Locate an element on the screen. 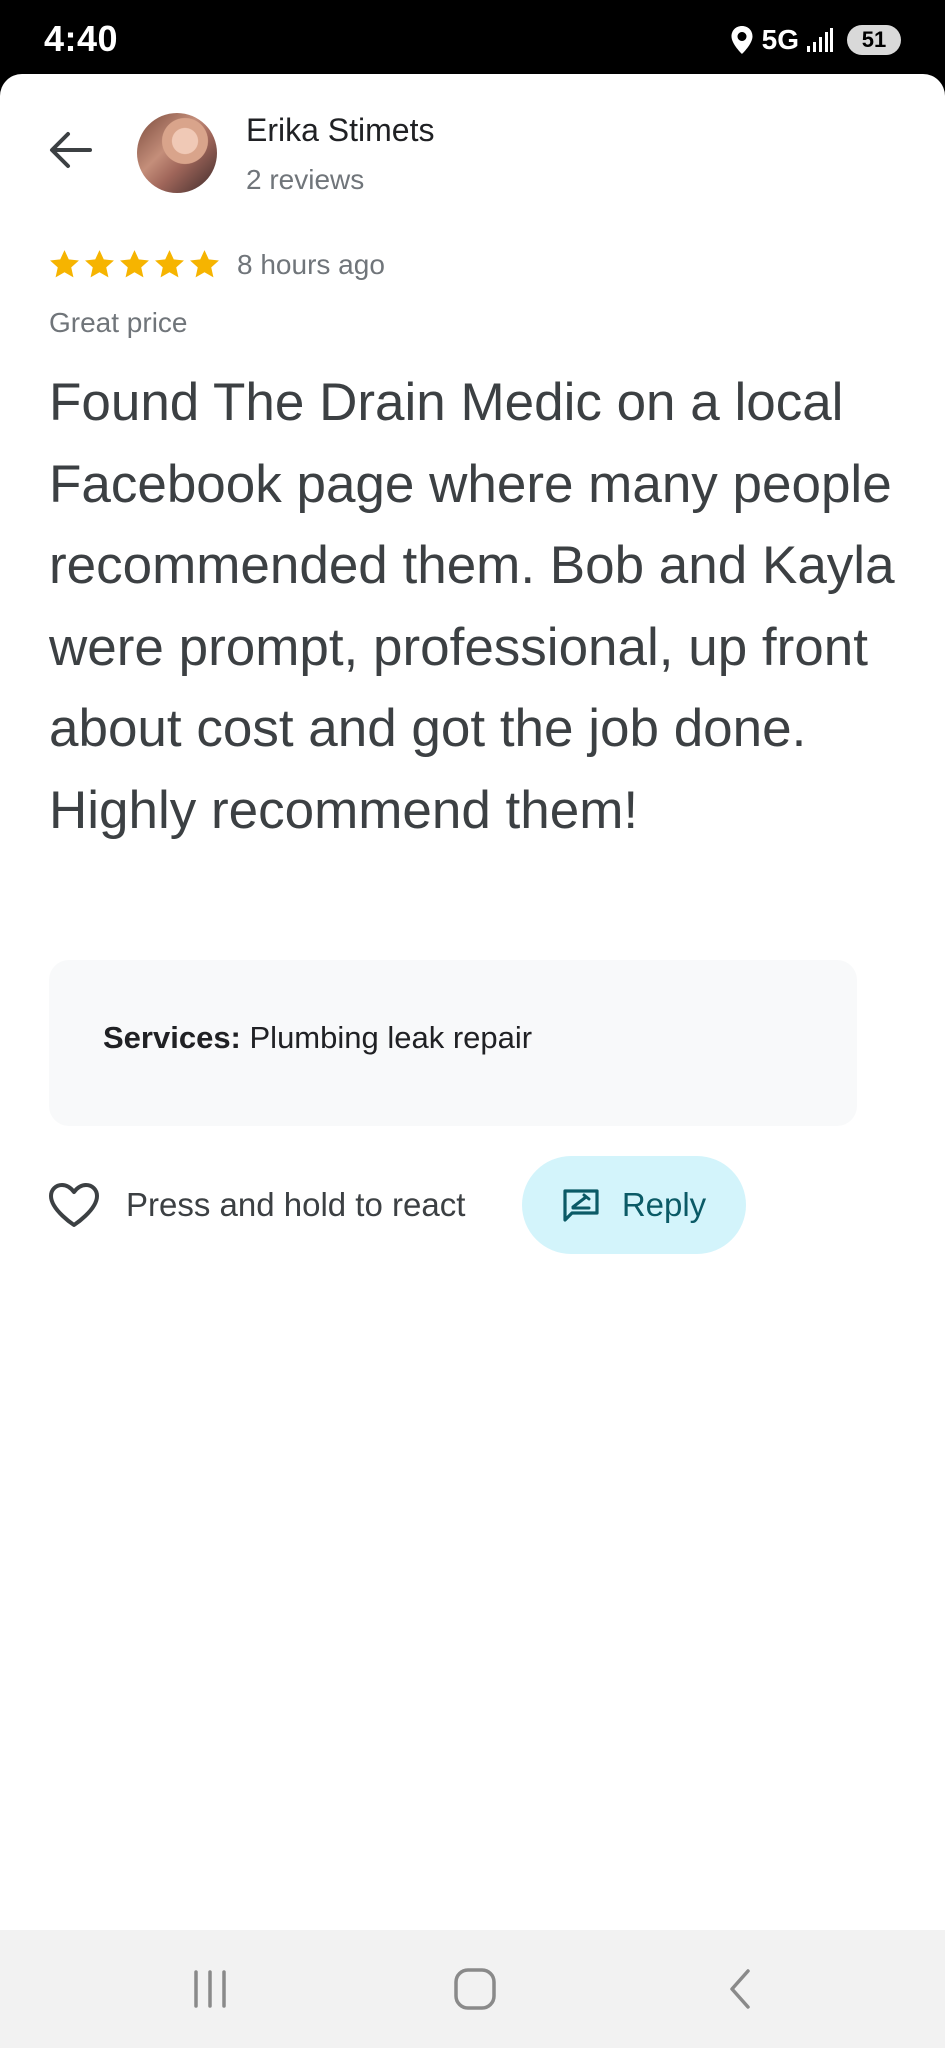 Image resolution: width=945 pixels, height=2048 pixels. home-icon is located at coordinates (475, 1989).